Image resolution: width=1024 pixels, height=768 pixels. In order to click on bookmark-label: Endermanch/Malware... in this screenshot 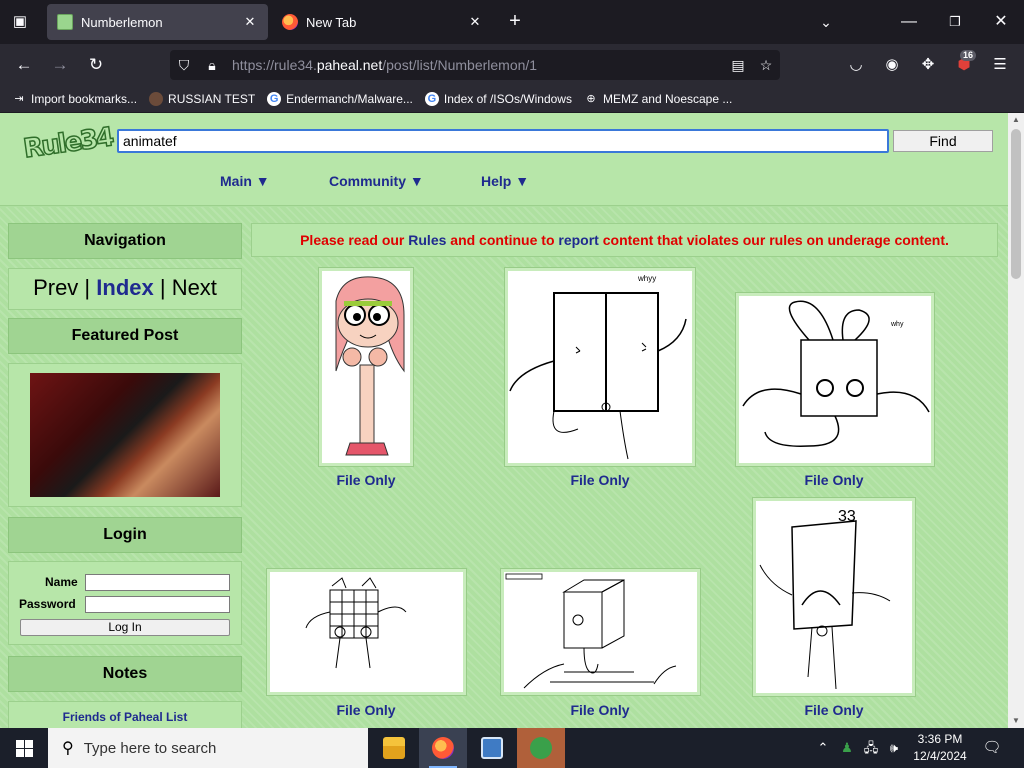, I will do `click(349, 99)`.